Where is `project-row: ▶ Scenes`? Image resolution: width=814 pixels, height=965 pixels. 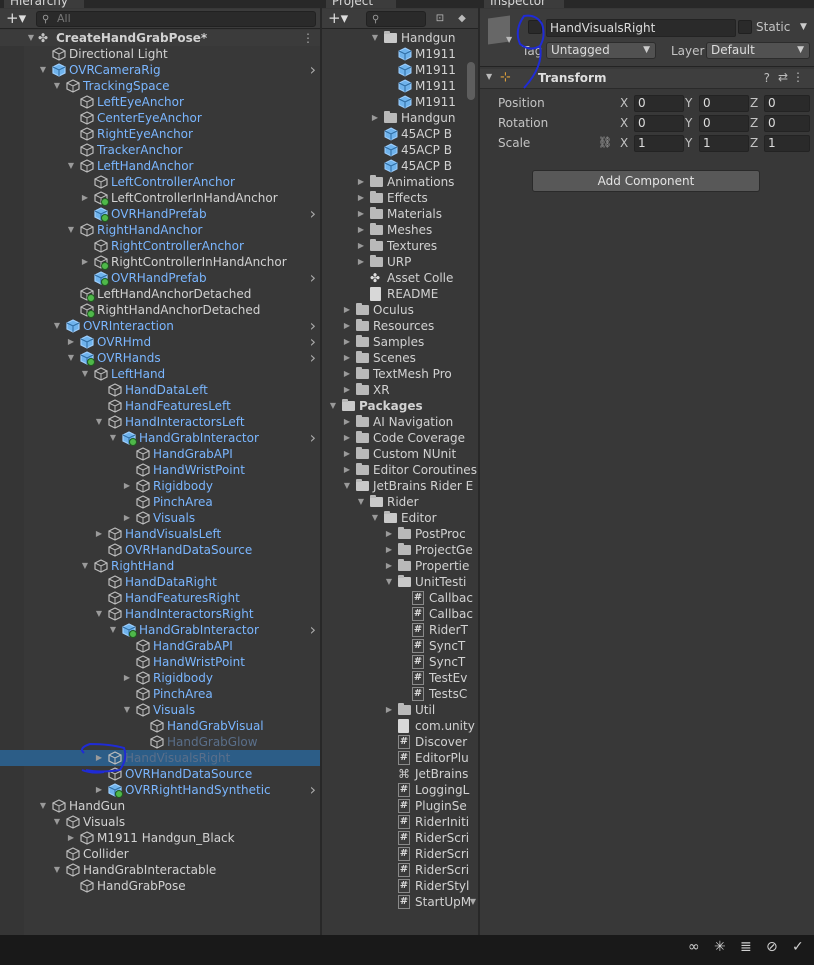 project-row: ▶ Scenes is located at coordinates (395, 358).